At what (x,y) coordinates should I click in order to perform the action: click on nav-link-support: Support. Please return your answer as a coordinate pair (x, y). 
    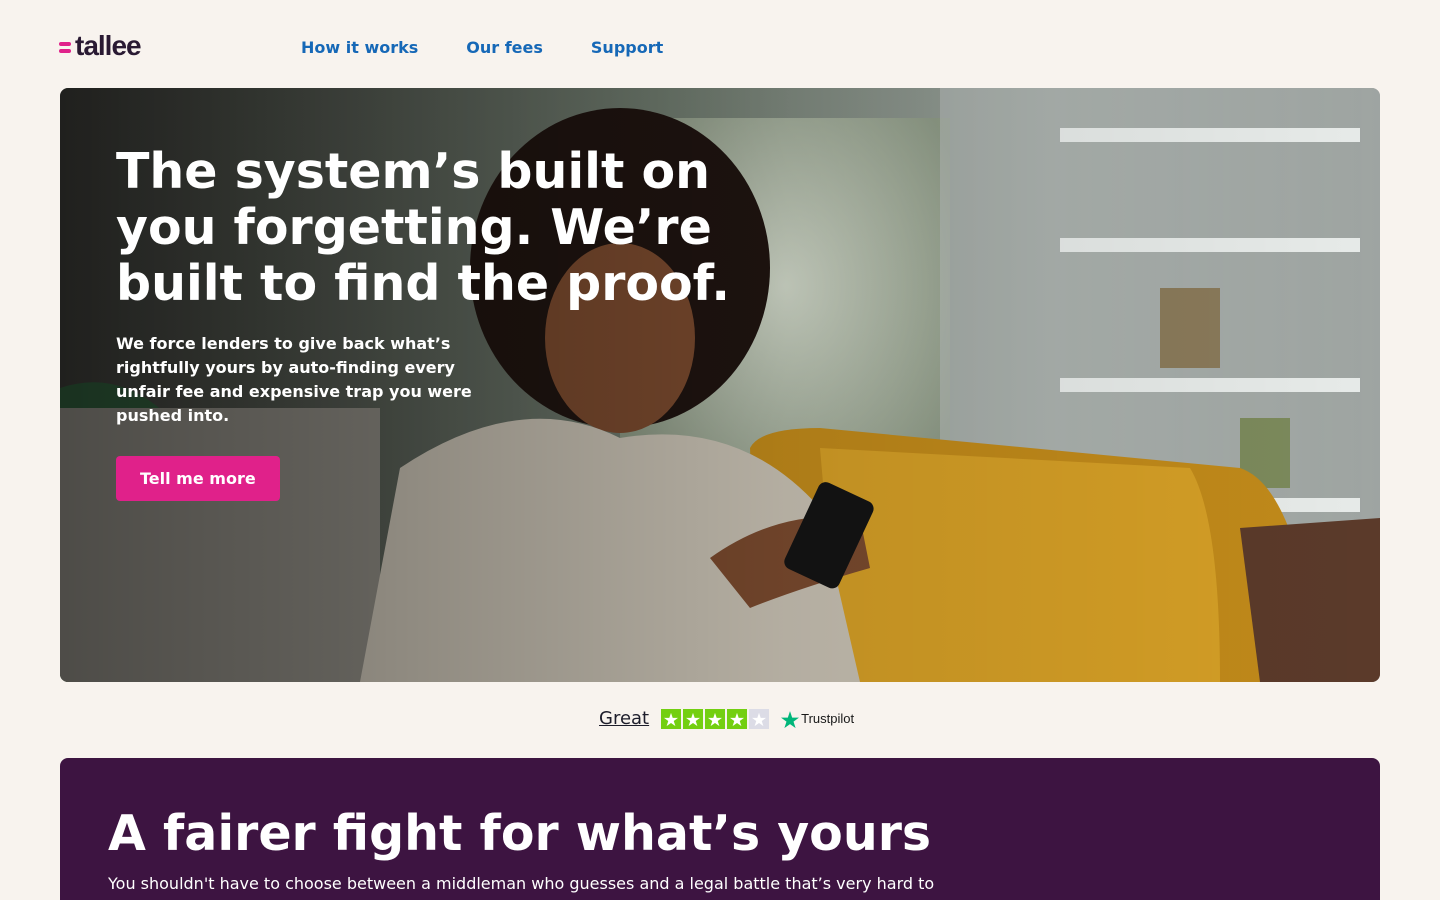
    Looking at the image, I should click on (627, 47).